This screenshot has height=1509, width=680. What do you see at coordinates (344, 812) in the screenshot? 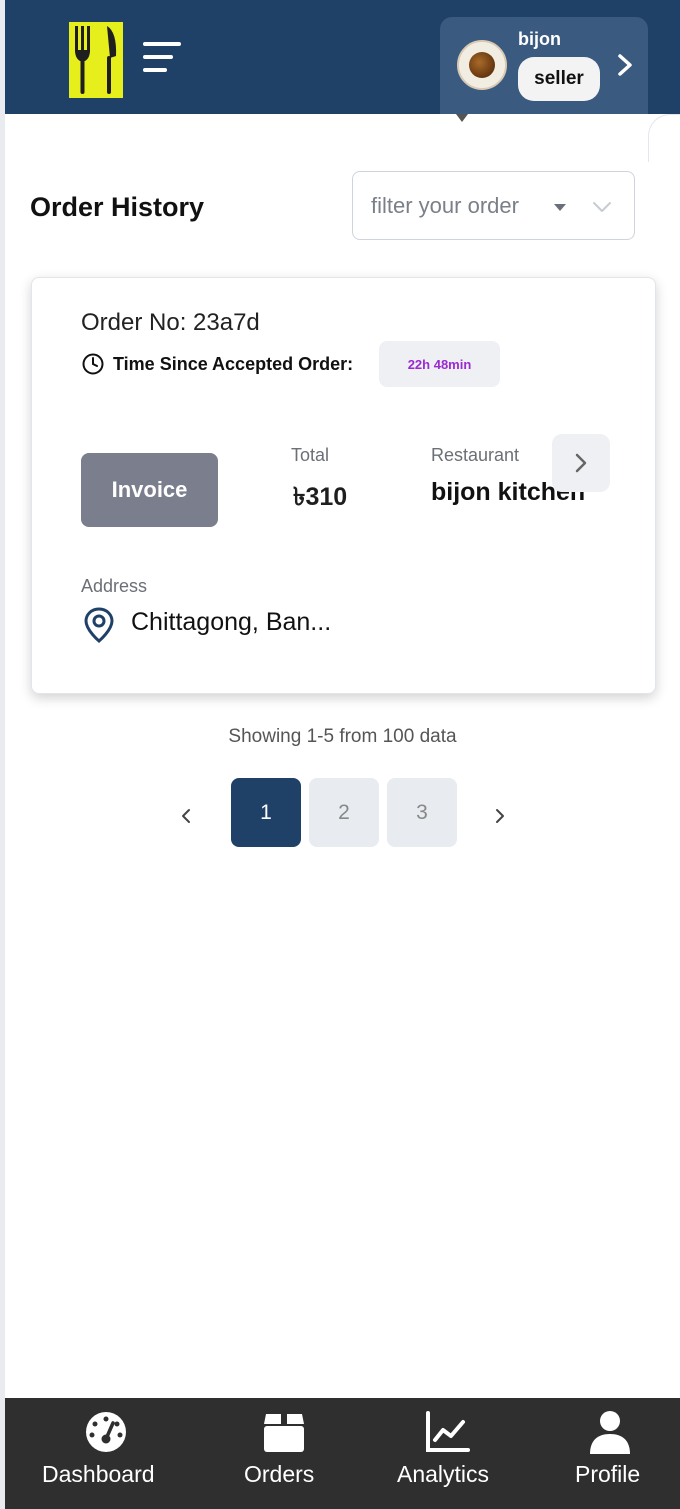
I see `pagination-page-2: 2` at bounding box center [344, 812].